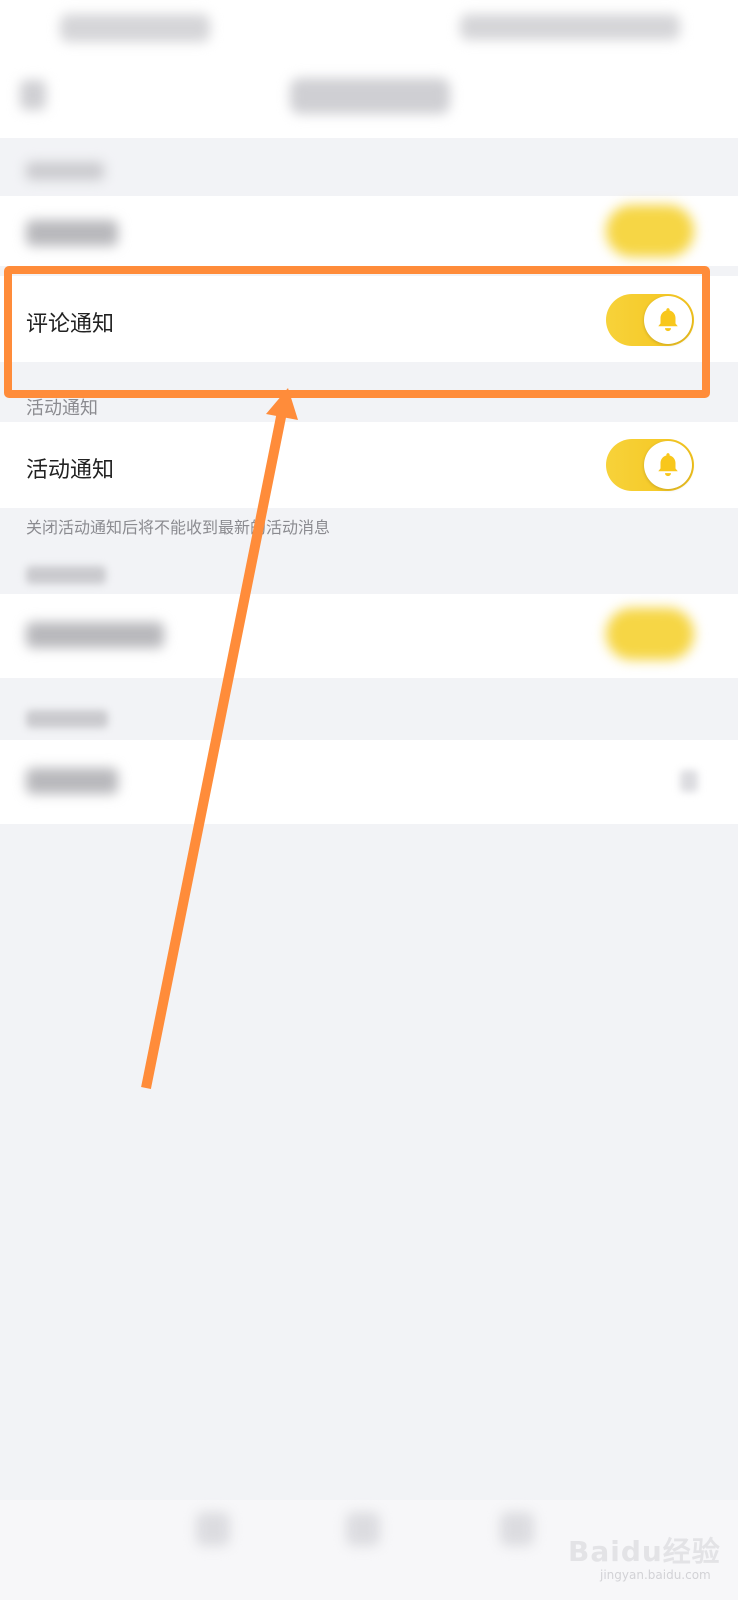  What do you see at coordinates (282, 404) in the screenshot?
I see `arrow-head` at bounding box center [282, 404].